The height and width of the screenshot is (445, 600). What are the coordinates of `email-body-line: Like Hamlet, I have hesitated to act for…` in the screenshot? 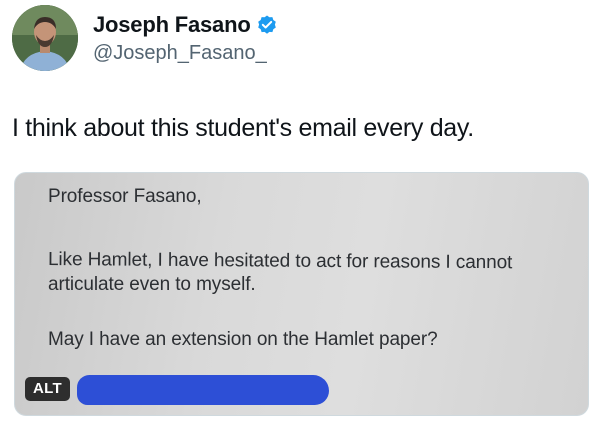 It's located at (280, 261).